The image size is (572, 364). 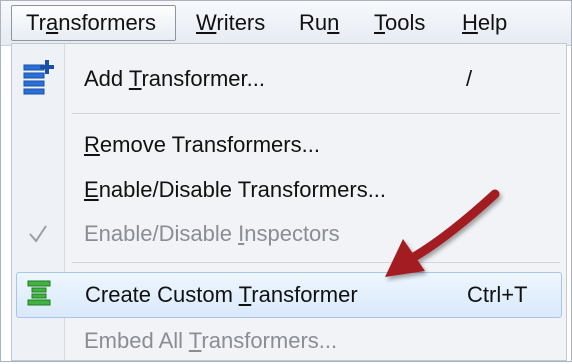 What do you see at coordinates (442, 233) in the screenshot?
I see `annotation-arrow` at bounding box center [442, 233].